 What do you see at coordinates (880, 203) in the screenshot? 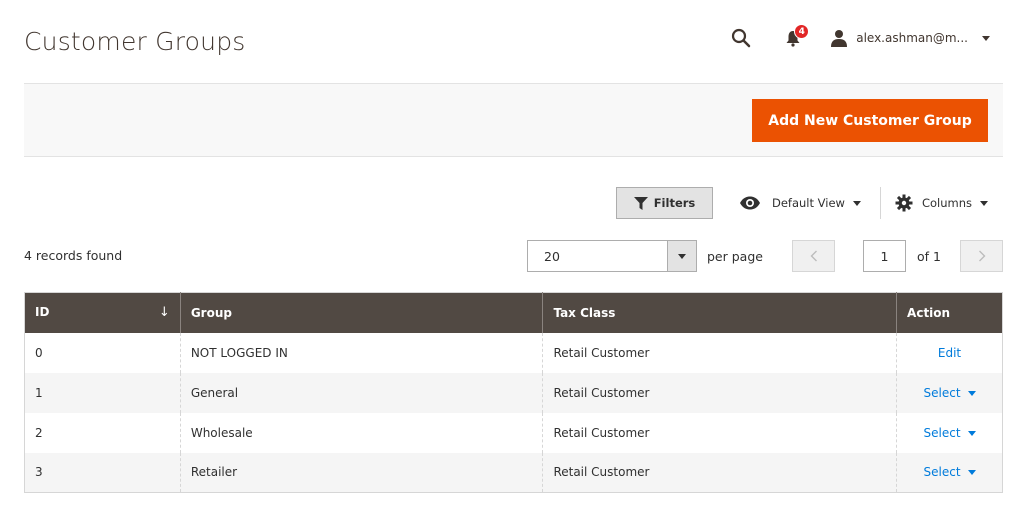
I see `toolbar-divider` at bounding box center [880, 203].